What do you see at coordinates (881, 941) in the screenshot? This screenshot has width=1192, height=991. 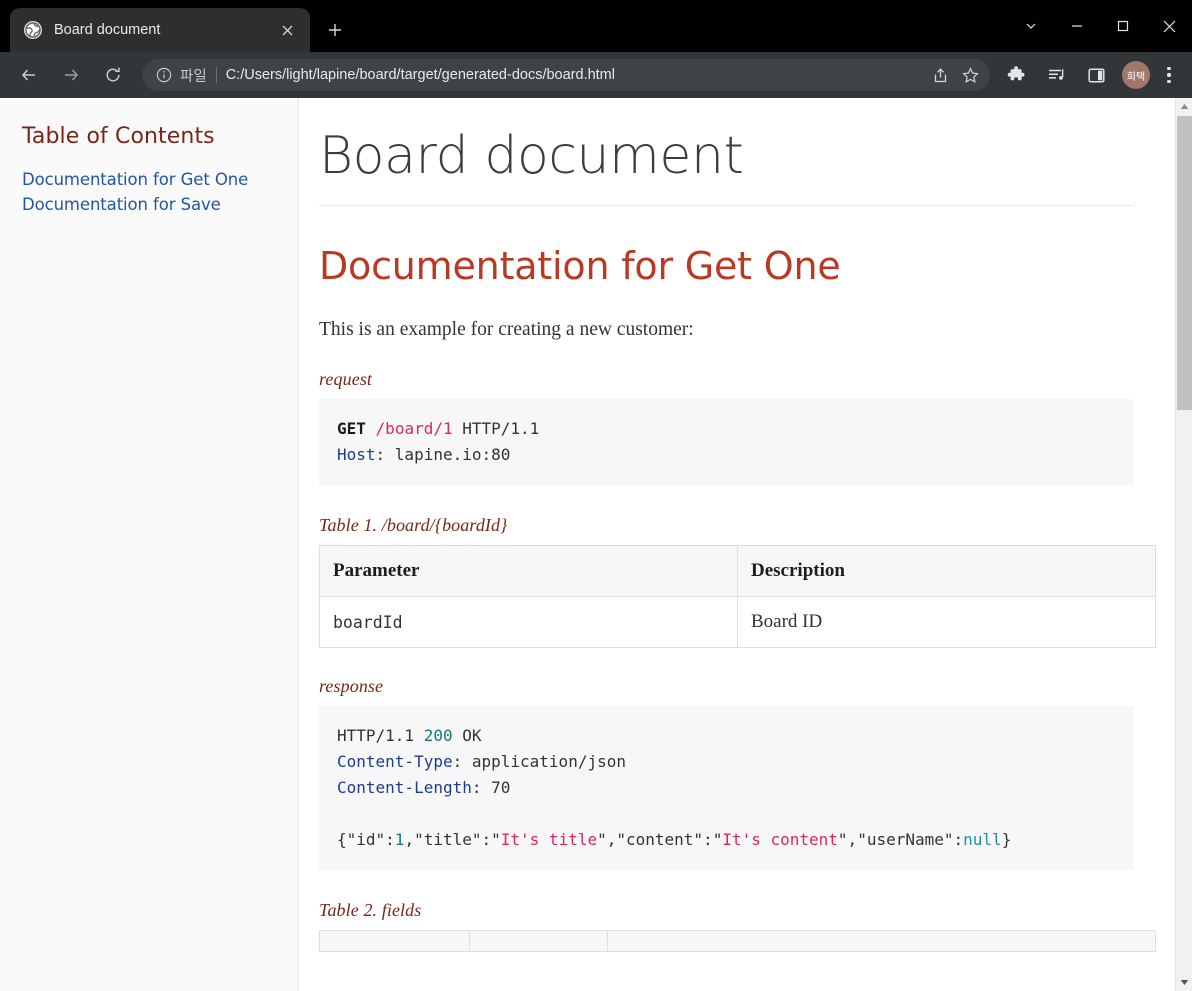 I see `column-header-desc` at bounding box center [881, 941].